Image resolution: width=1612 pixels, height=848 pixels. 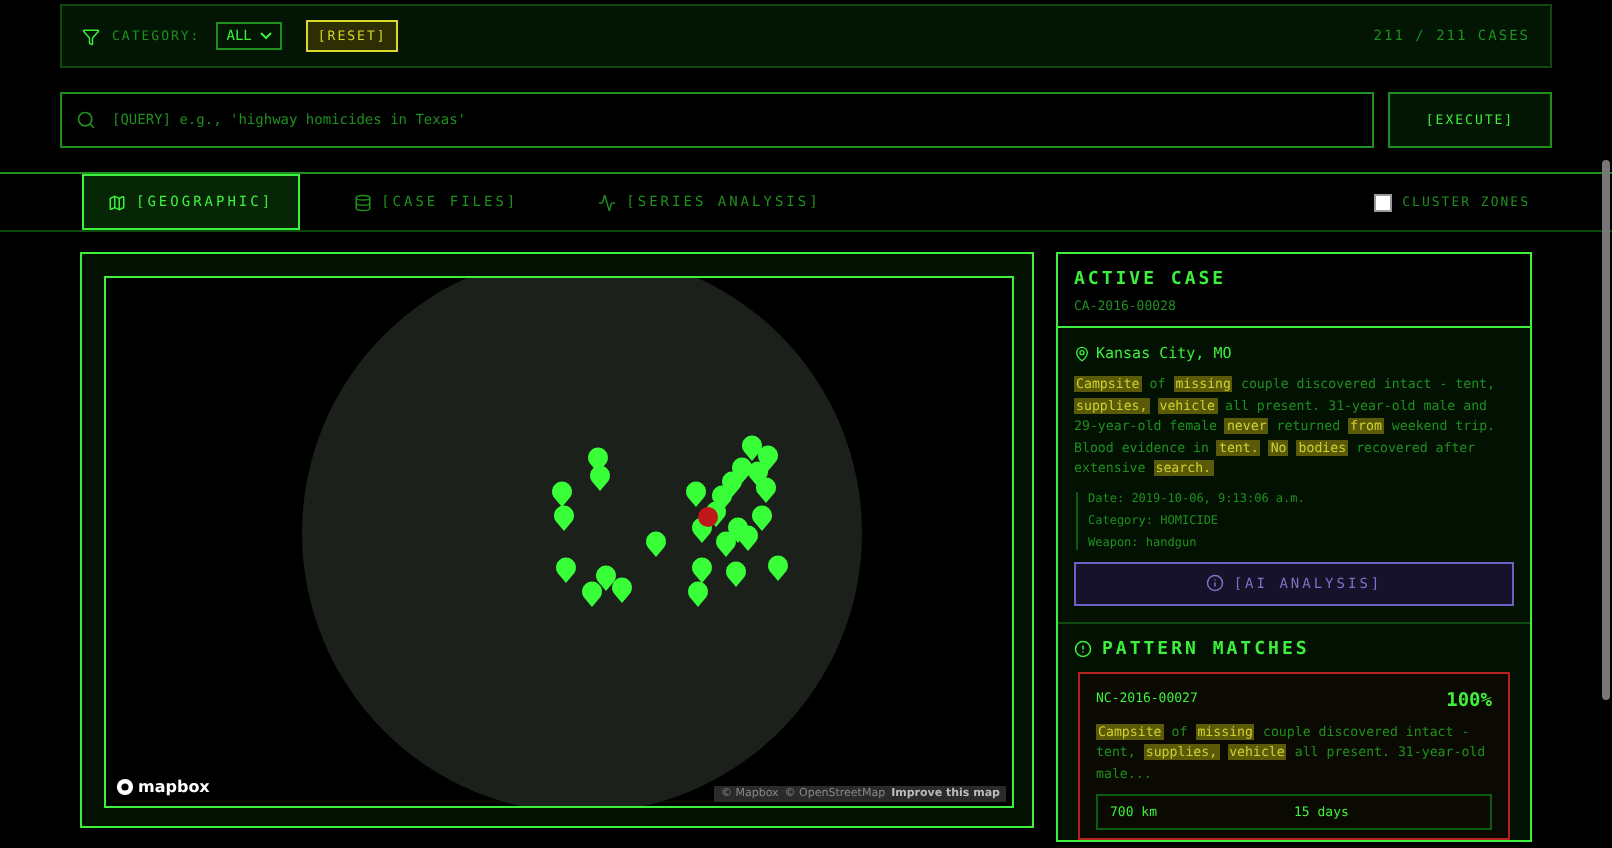 I want to click on filter-icon, so click(x=91, y=36).